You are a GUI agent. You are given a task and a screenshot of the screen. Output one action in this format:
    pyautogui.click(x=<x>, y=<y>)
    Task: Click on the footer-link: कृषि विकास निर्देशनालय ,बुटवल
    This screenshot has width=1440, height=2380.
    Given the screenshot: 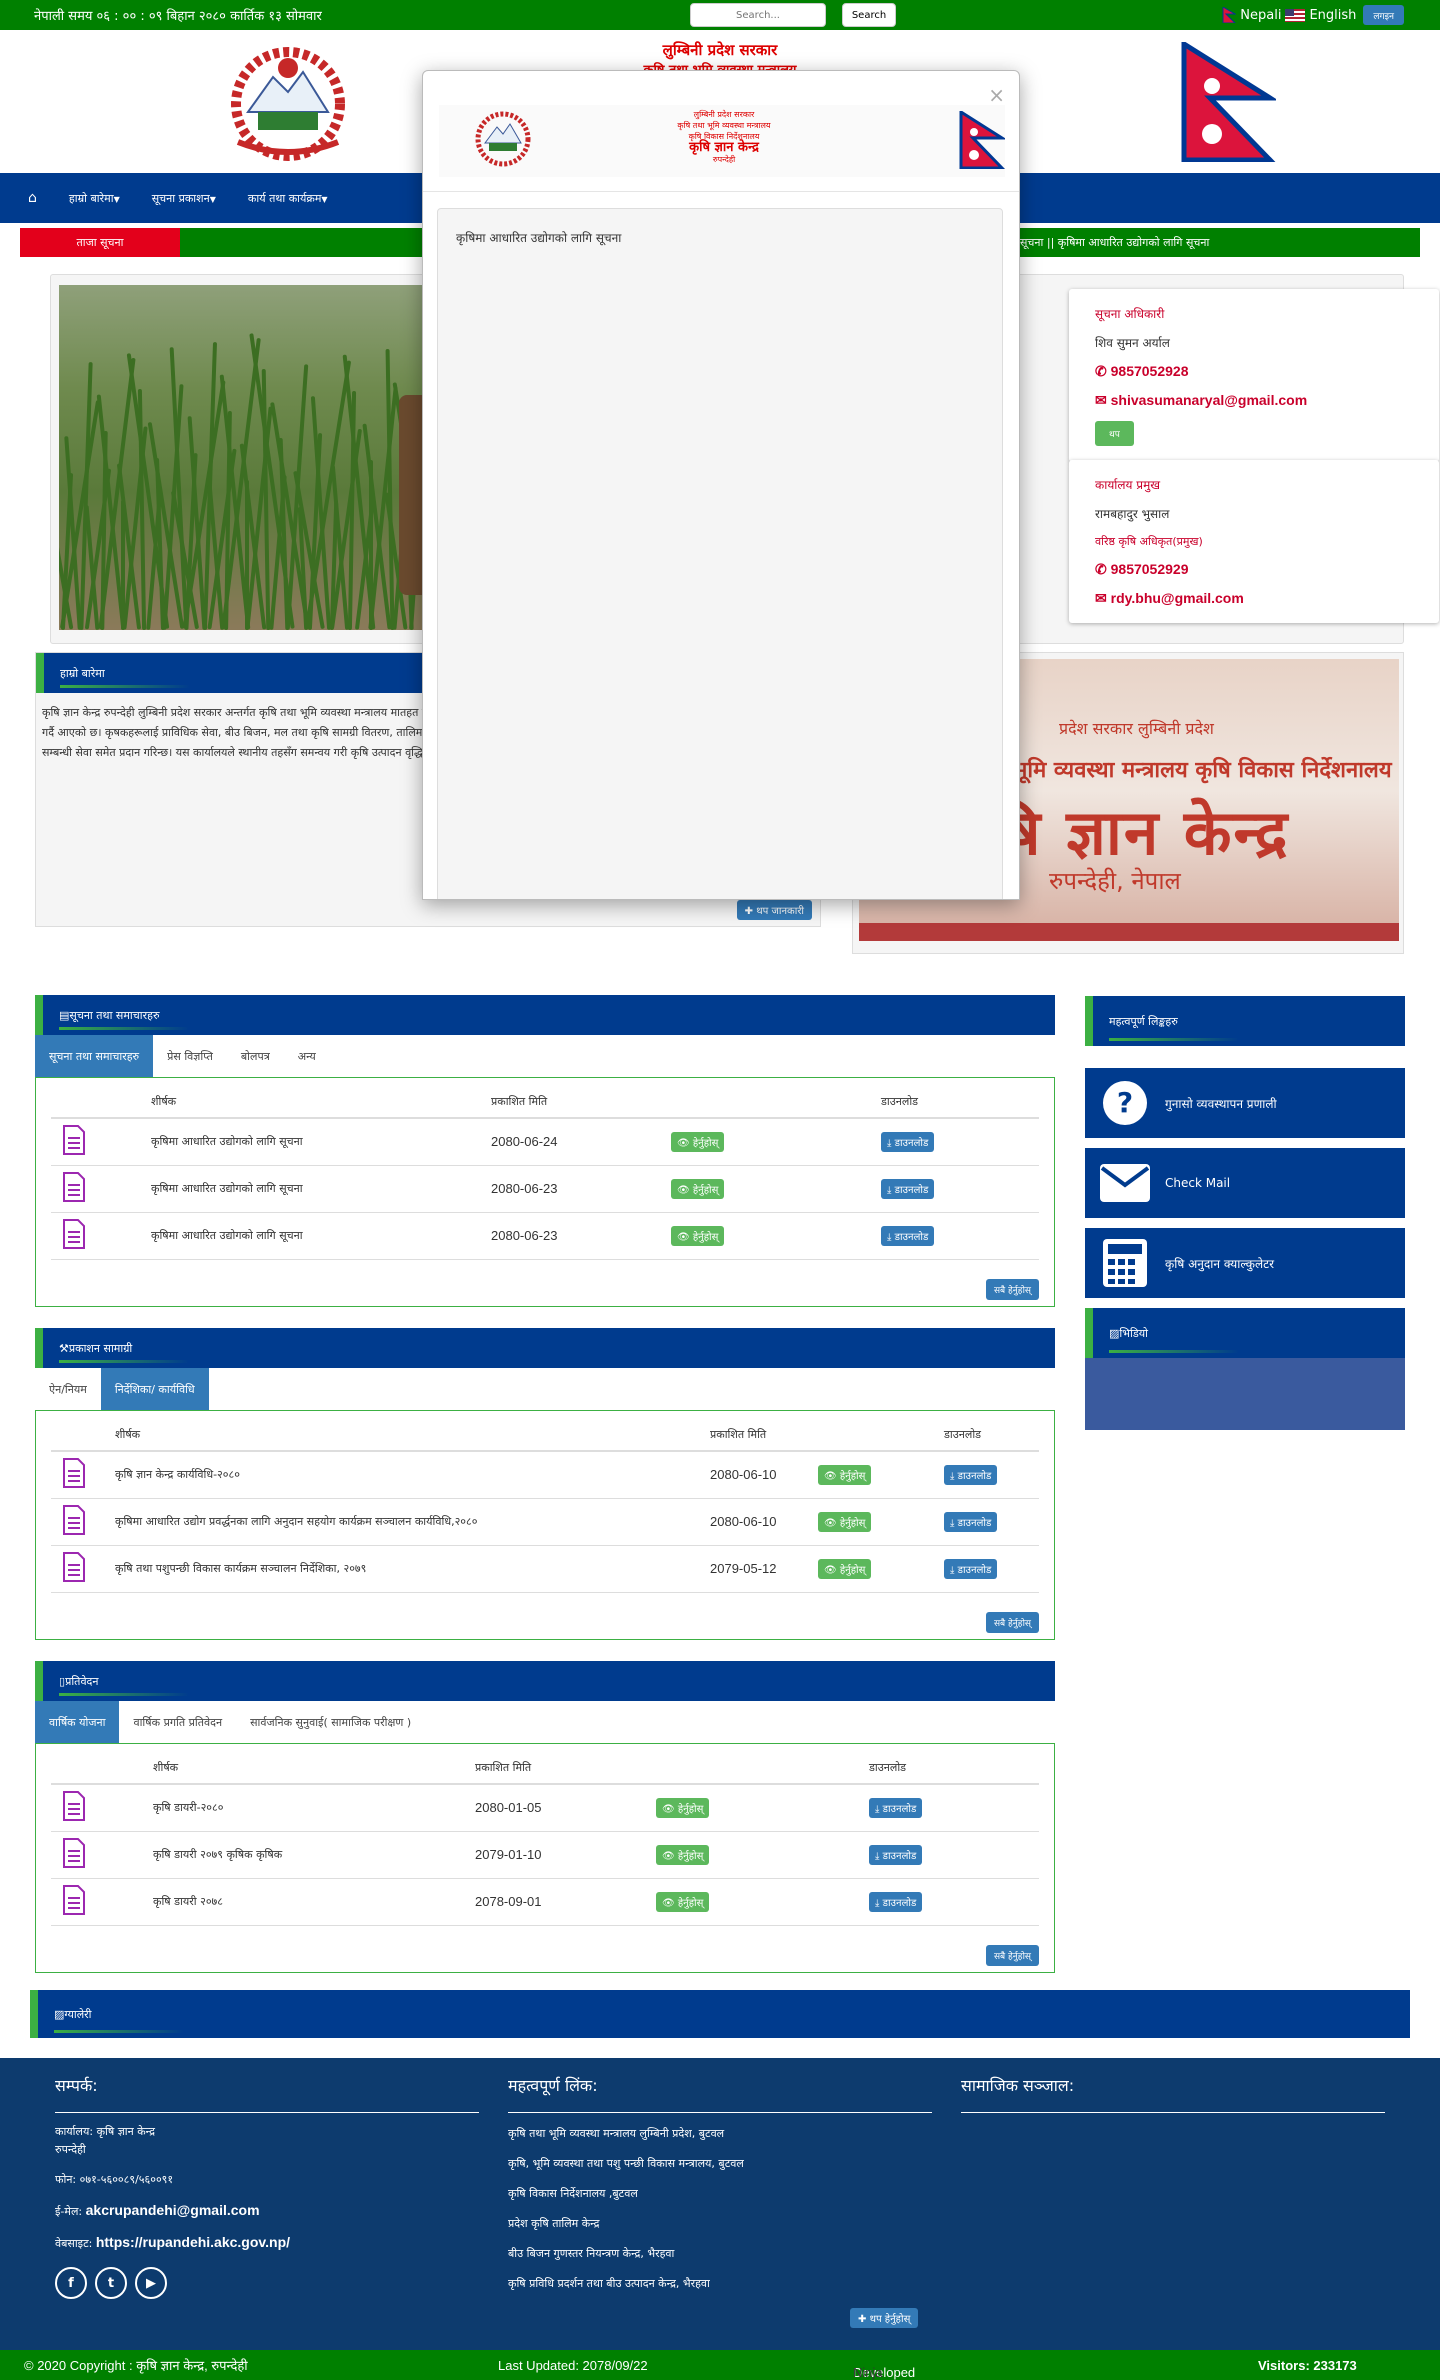 What is the action you would take?
    pyautogui.click(x=720, y=2194)
    